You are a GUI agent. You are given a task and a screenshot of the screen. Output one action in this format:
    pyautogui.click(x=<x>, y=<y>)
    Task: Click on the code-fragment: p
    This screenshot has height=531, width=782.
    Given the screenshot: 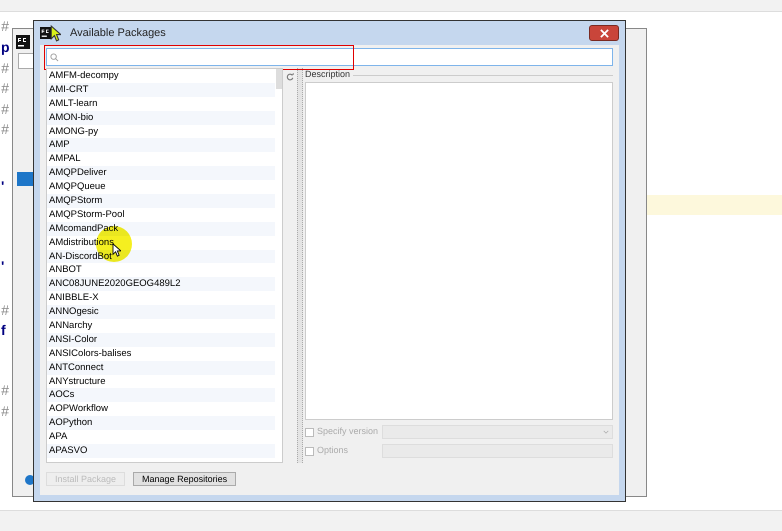 What is the action you would take?
    pyautogui.click(x=5, y=47)
    